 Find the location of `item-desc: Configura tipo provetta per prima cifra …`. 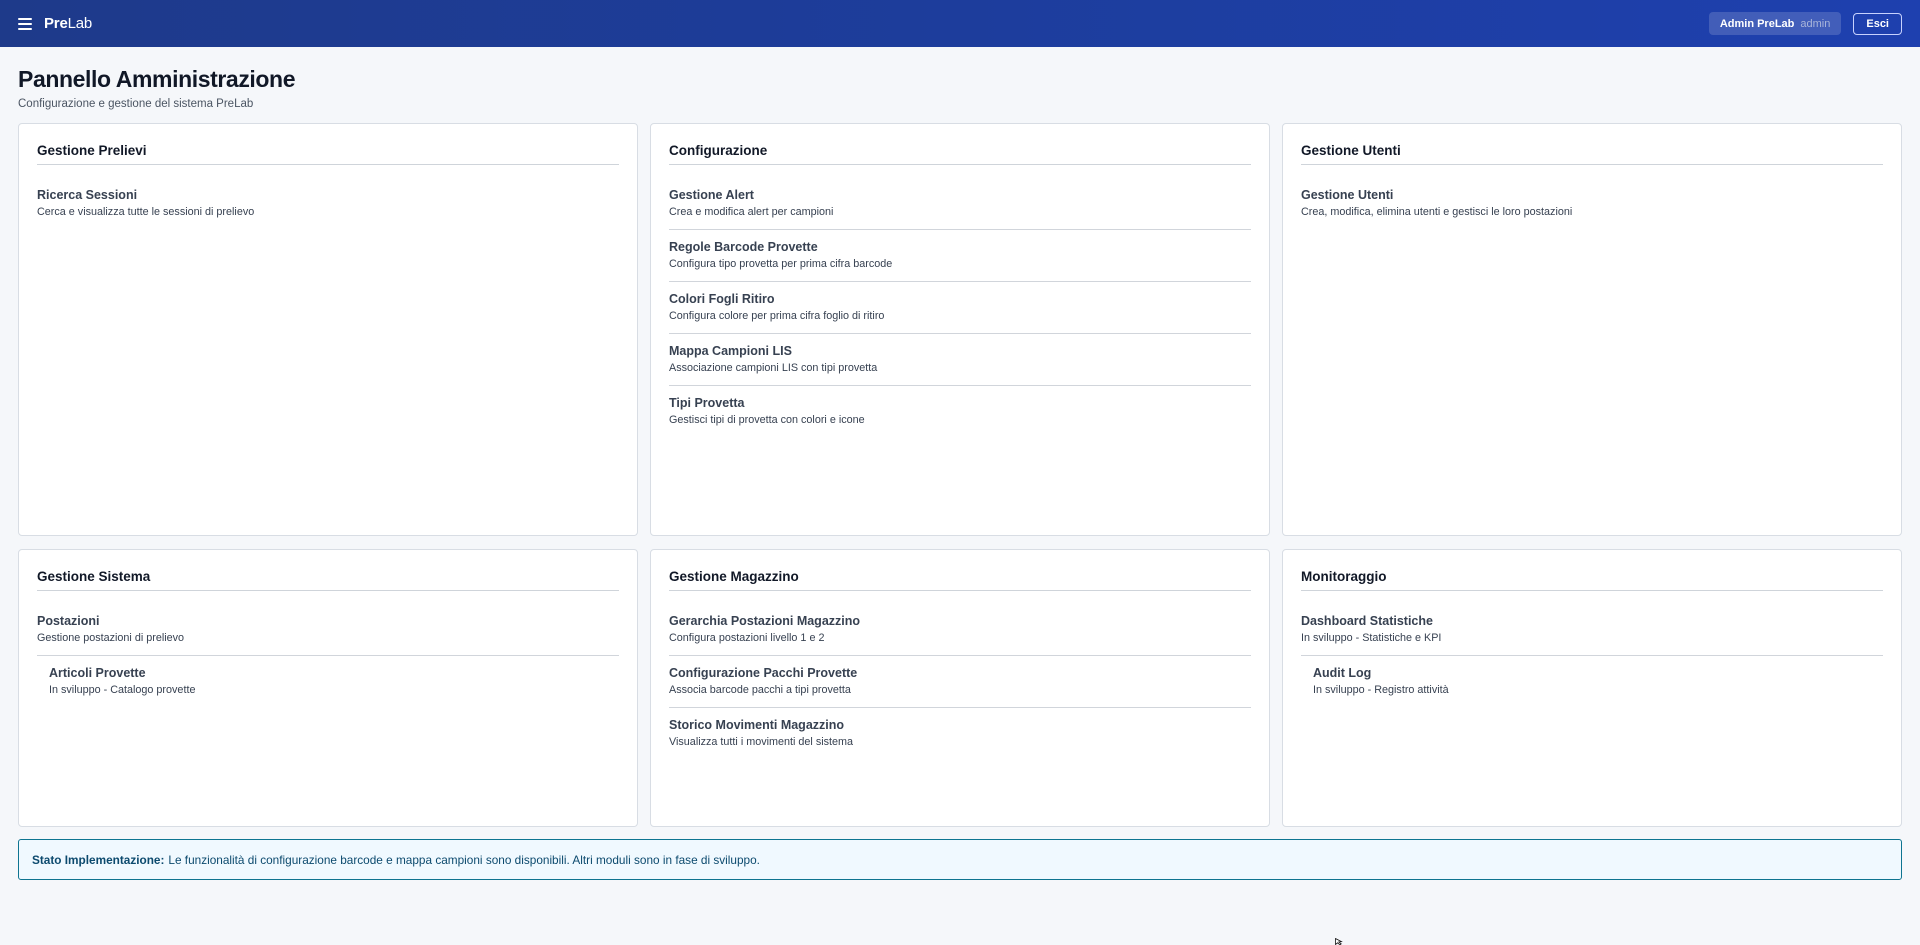

item-desc: Configura tipo provetta per prima cifra … is located at coordinates (781, 264).